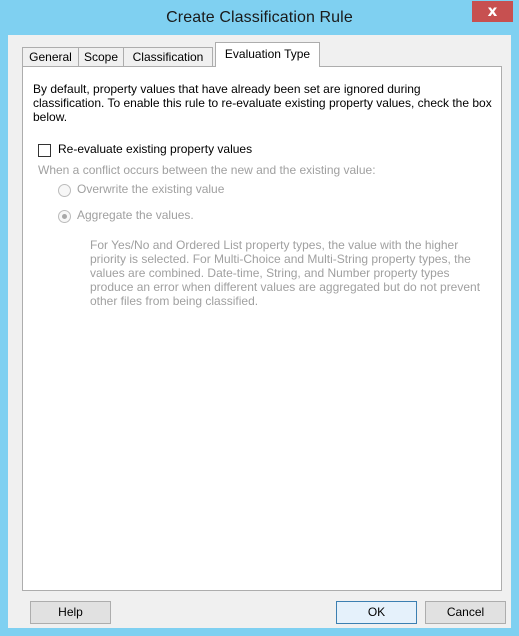  I want to click on help-button: Help, so click(70, 612).